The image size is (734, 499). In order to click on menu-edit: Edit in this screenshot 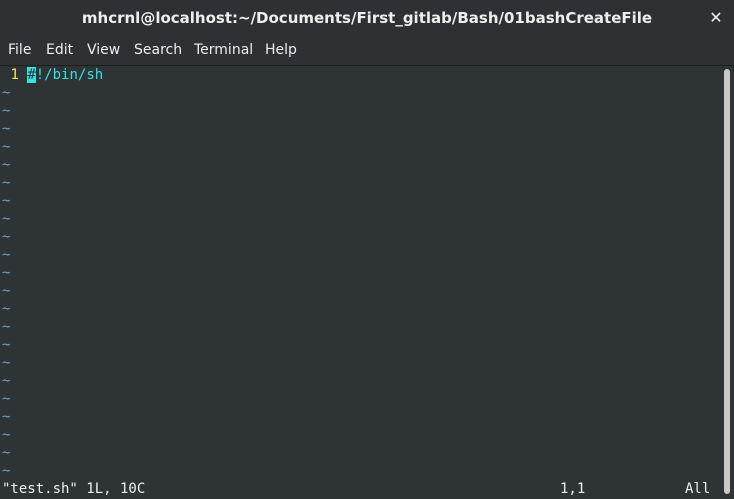, I will do `click(59, 50)`.